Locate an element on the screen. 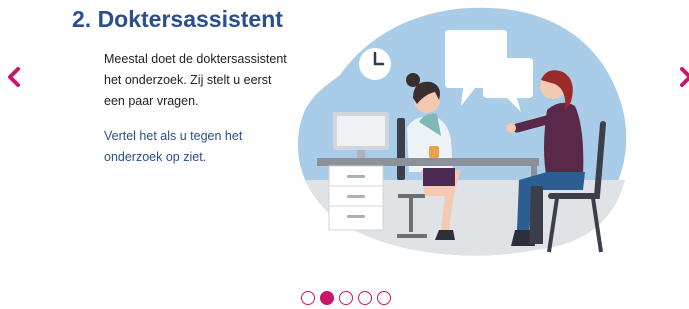  previous-slide-button is located at coordinates (14, 77).